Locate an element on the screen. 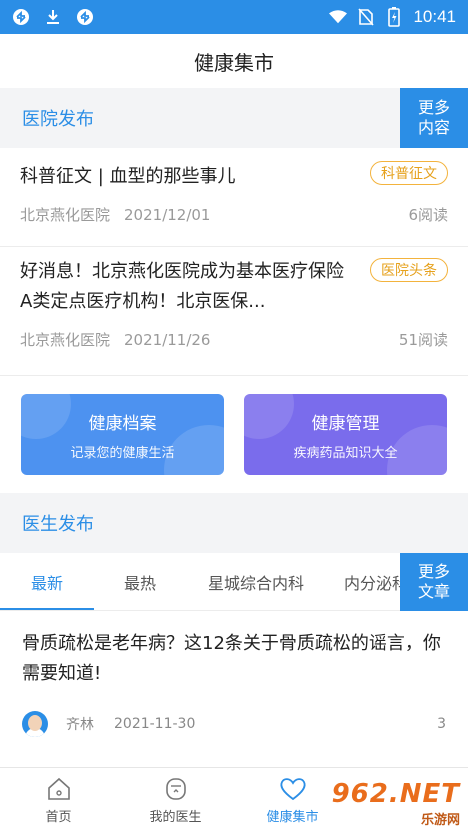 The image size is (468, 832). wifi-icon is located at coordinates (338, 17).